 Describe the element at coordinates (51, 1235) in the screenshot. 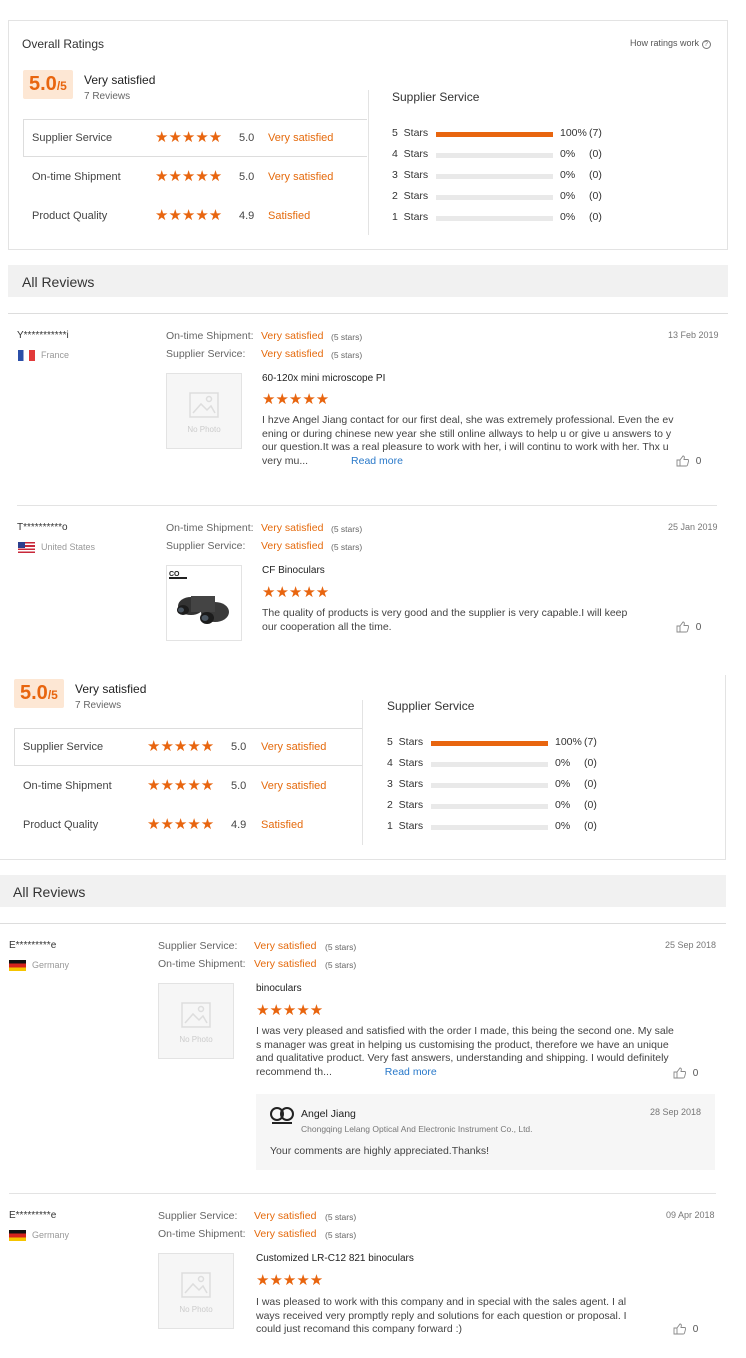

I see `review-country: Germany` at that location.